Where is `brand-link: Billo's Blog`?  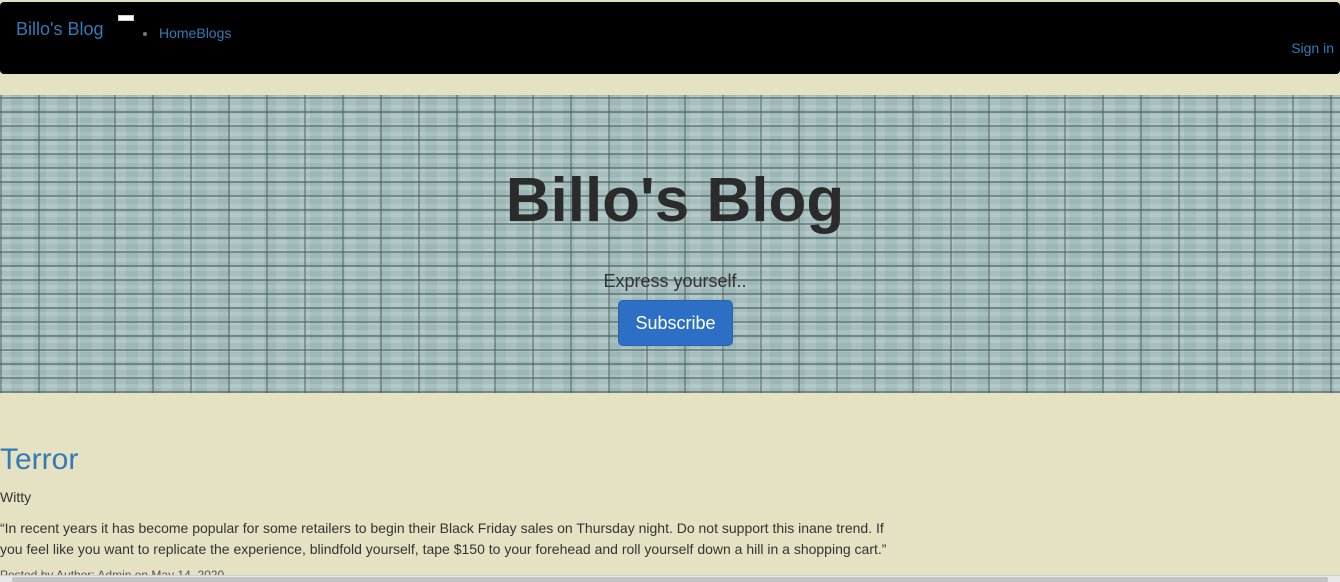 brand-link: Billo's Blog is located at coordinates (59, 29).